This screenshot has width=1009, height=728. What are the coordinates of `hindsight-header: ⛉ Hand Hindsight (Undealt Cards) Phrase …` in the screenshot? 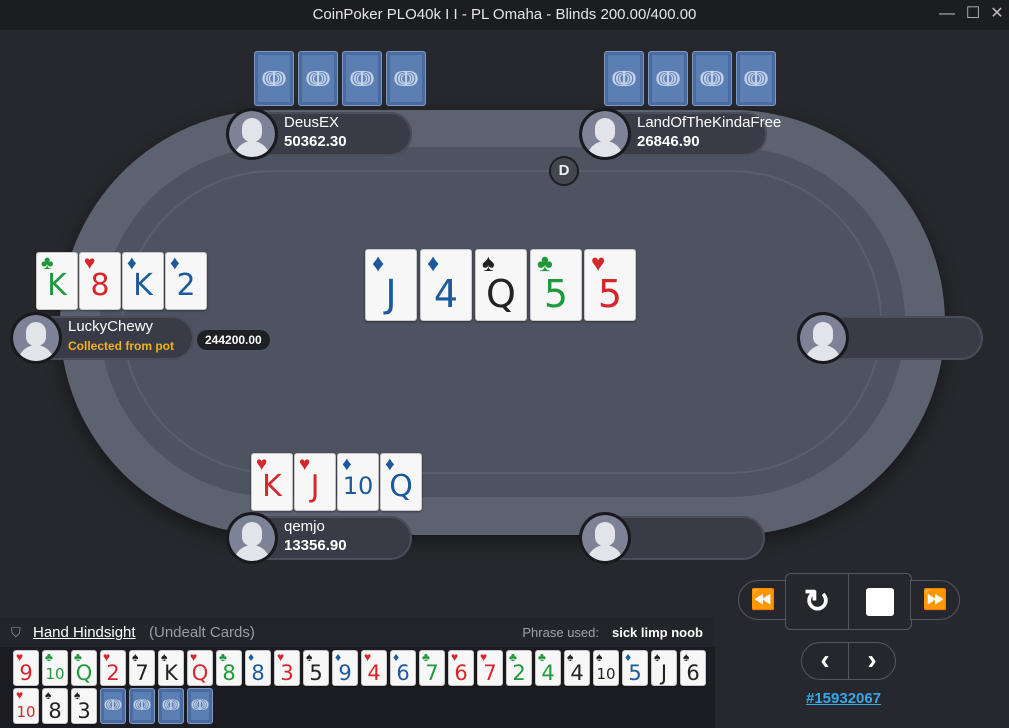 It's located at (357, 632).